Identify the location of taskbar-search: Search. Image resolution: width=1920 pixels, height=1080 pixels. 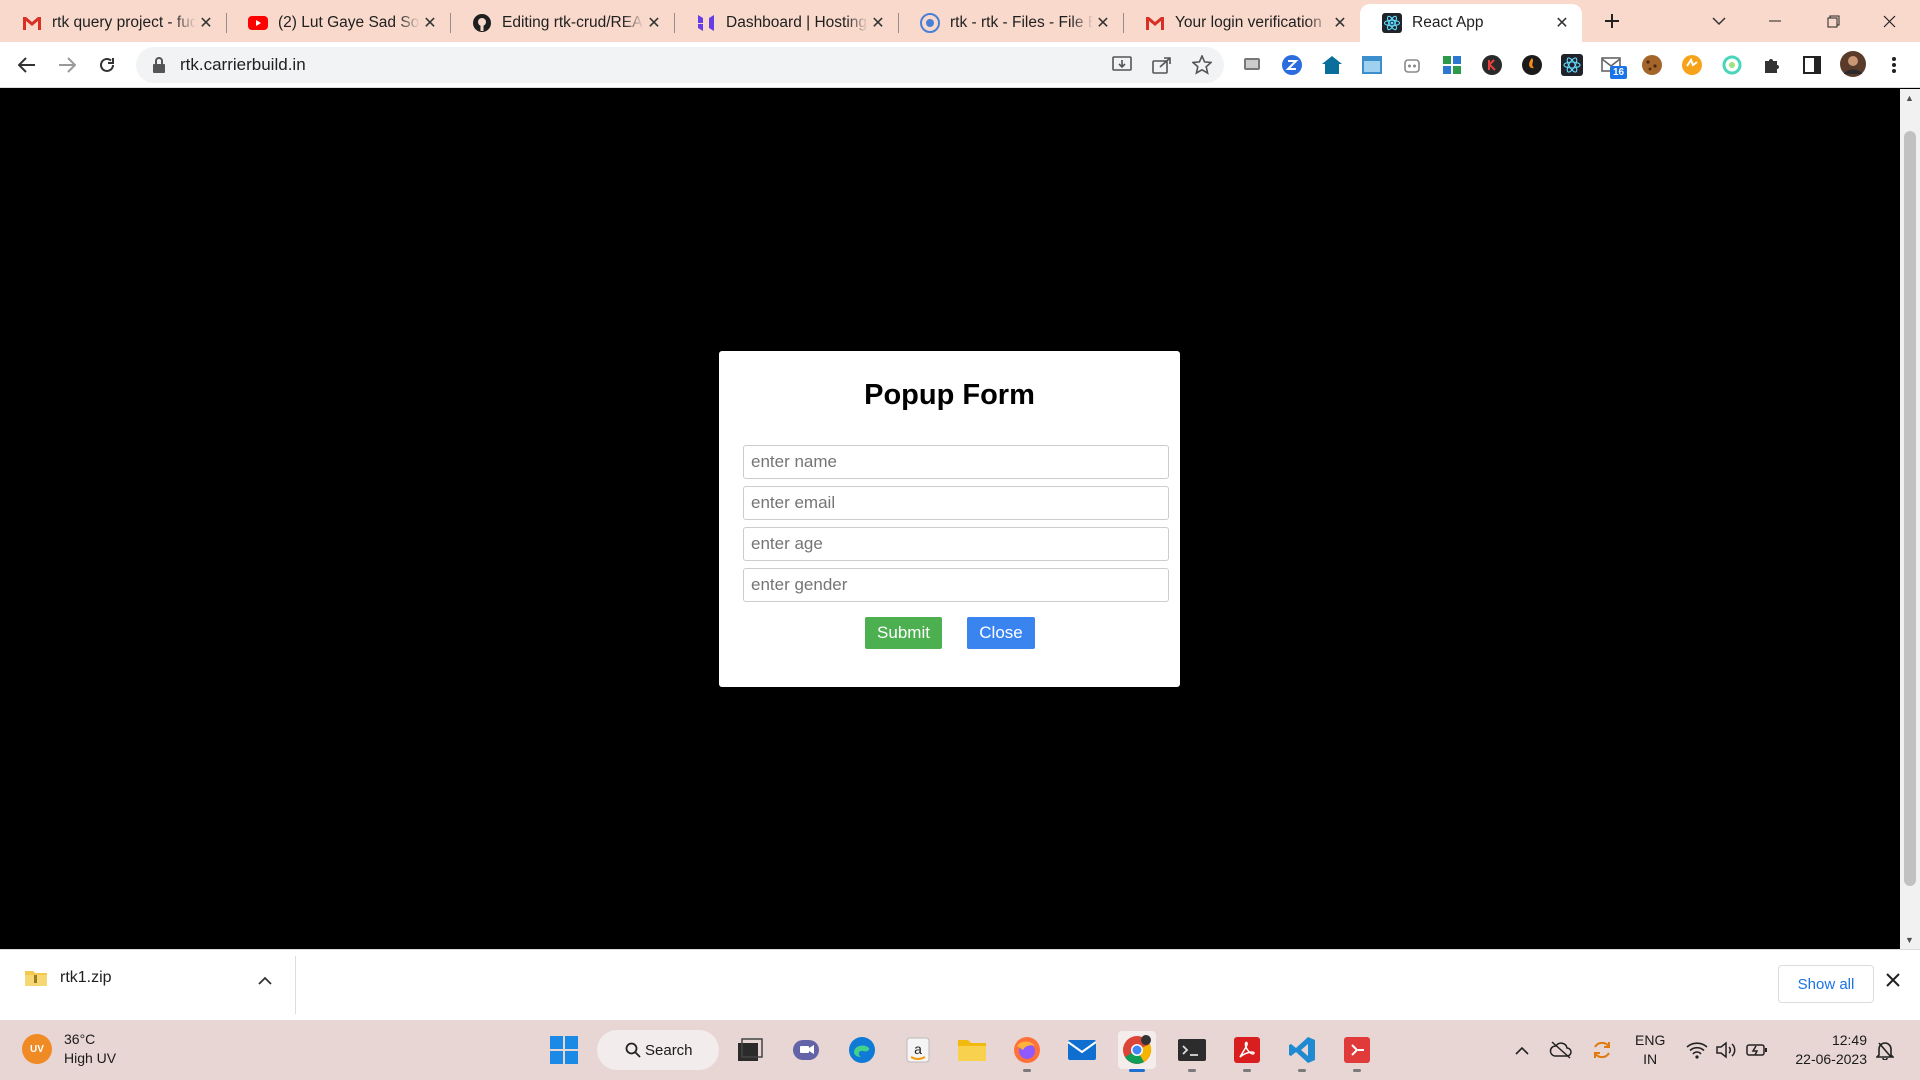
(658, 1050).